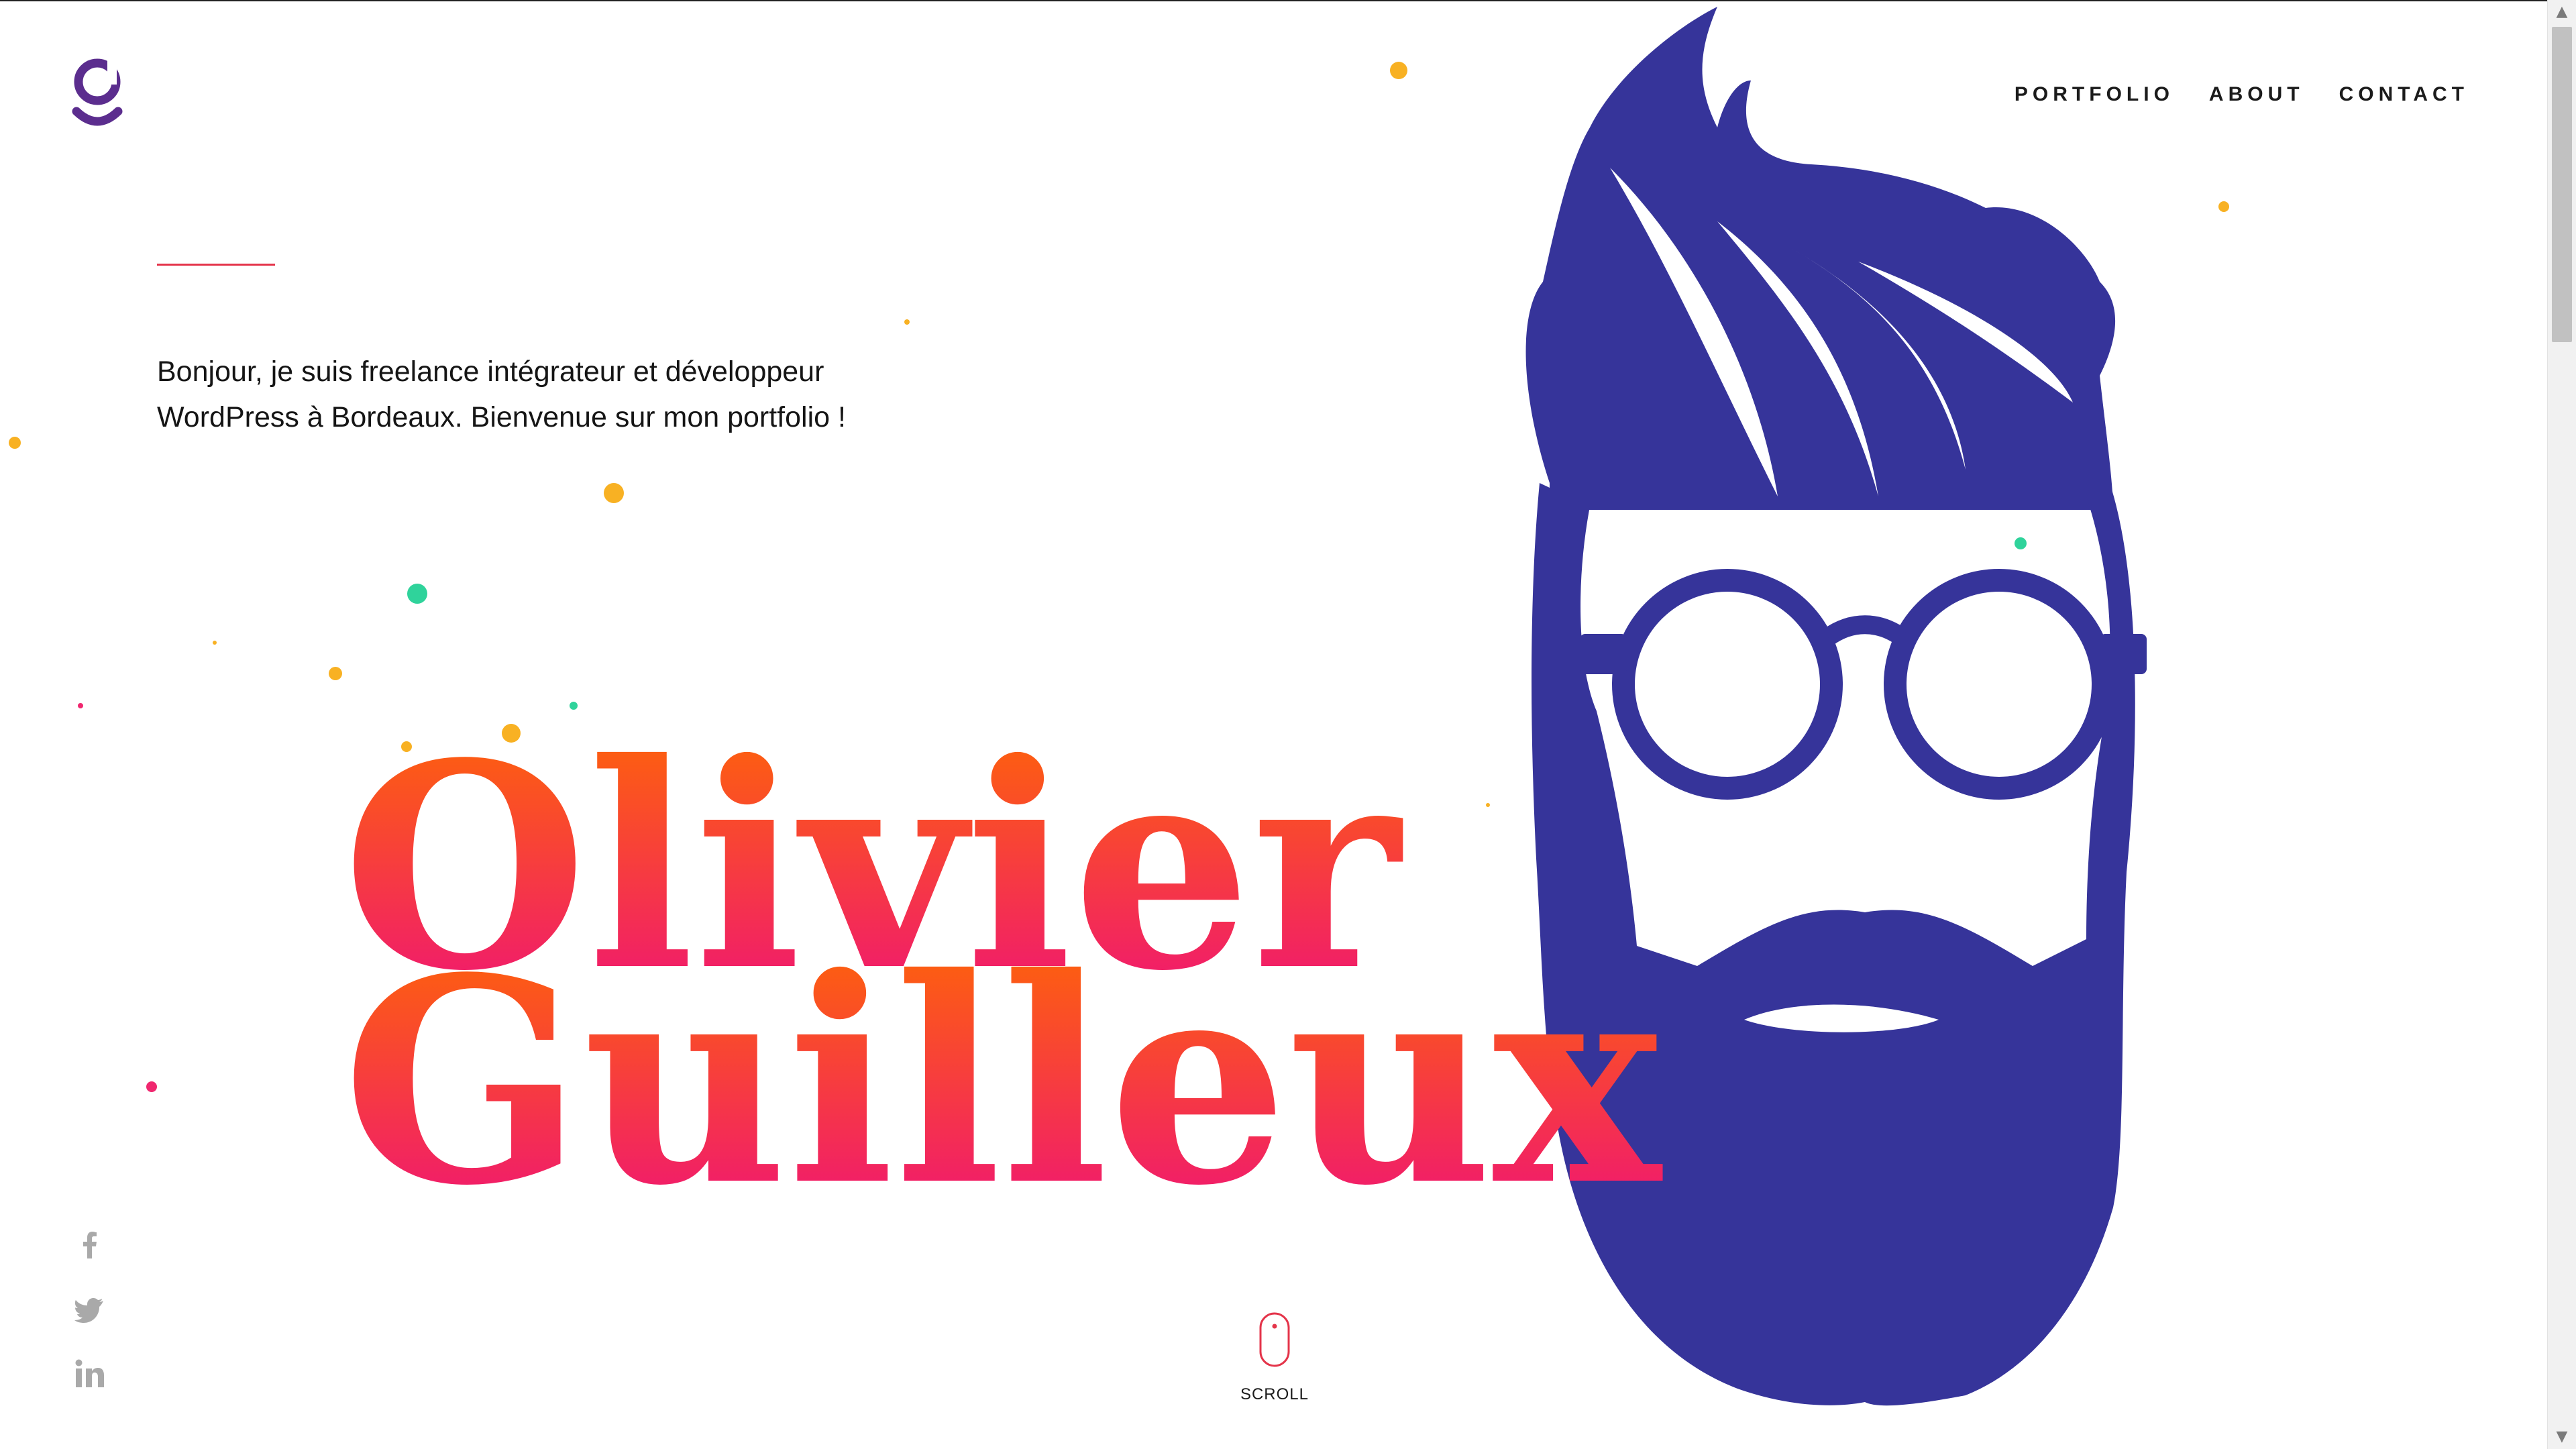  What do you see at coordinates (2562, 184) in the screenshot?
I see `scrollbar-thumb` at bounding box center [2562, 184].